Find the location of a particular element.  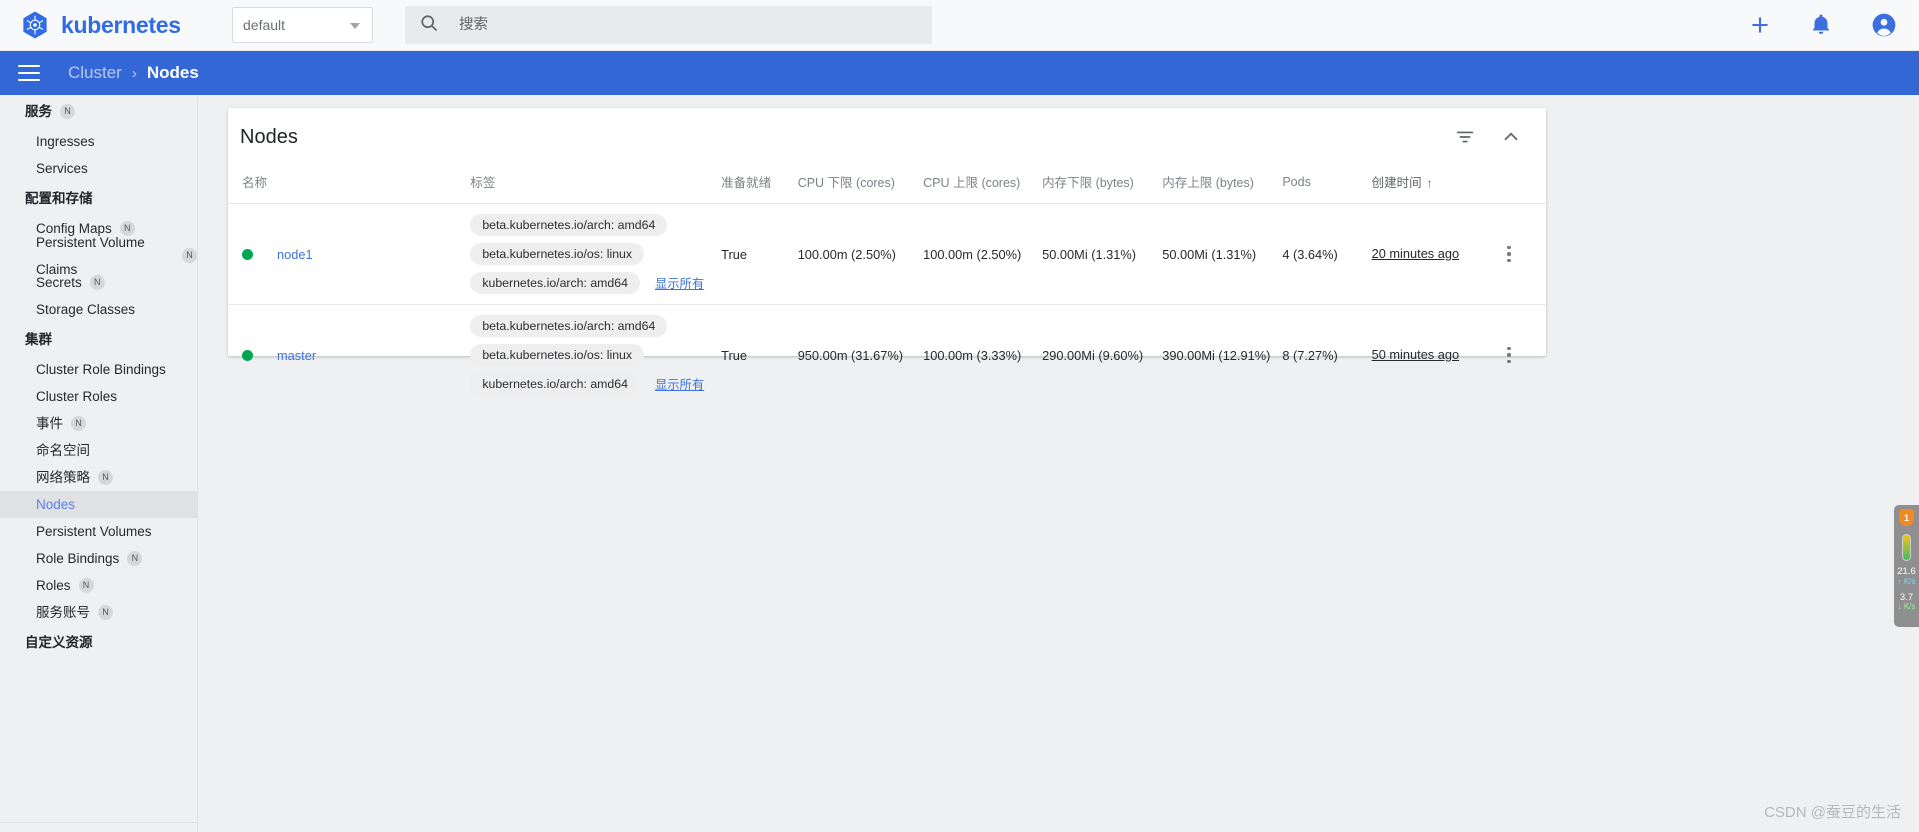

sidebar-item-label: 服务账号 is located at coordinates (63, 612).